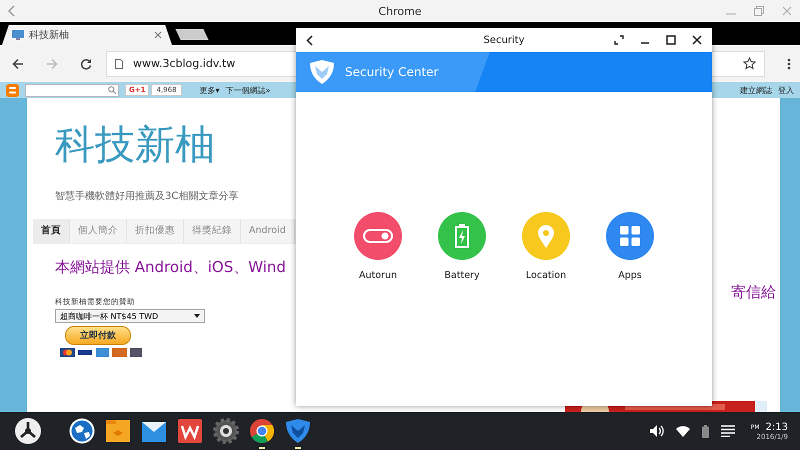  I want to click on pay-now-button: 立即付款, so click(98, 335).